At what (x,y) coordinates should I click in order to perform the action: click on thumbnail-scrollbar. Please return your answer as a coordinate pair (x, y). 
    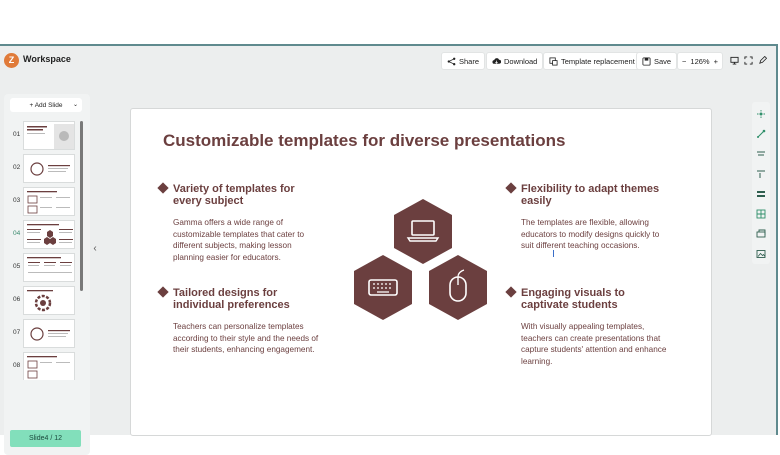
    Looking at the image, I should click on (81, 206).